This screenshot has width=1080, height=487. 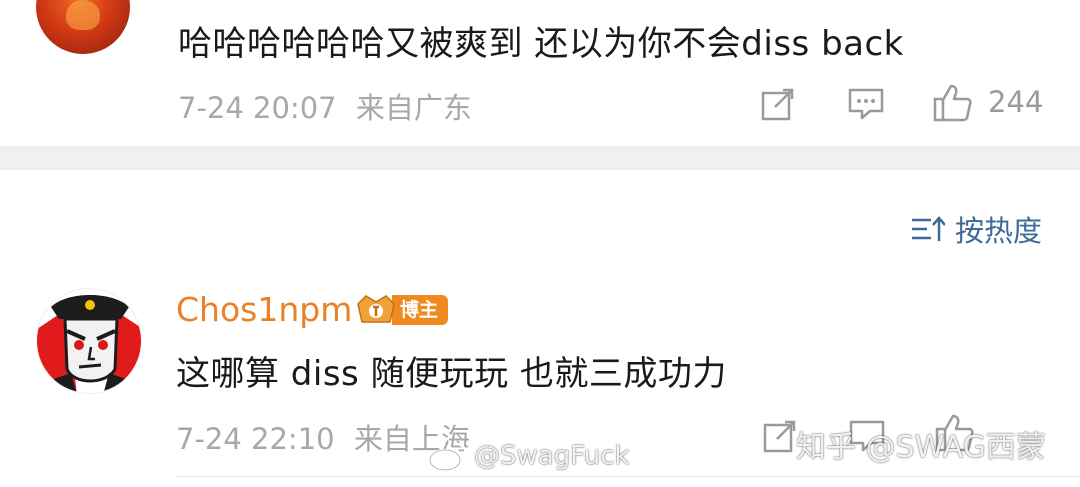 I want to click on thumbs-up-icon, so click(x=952, y=103).